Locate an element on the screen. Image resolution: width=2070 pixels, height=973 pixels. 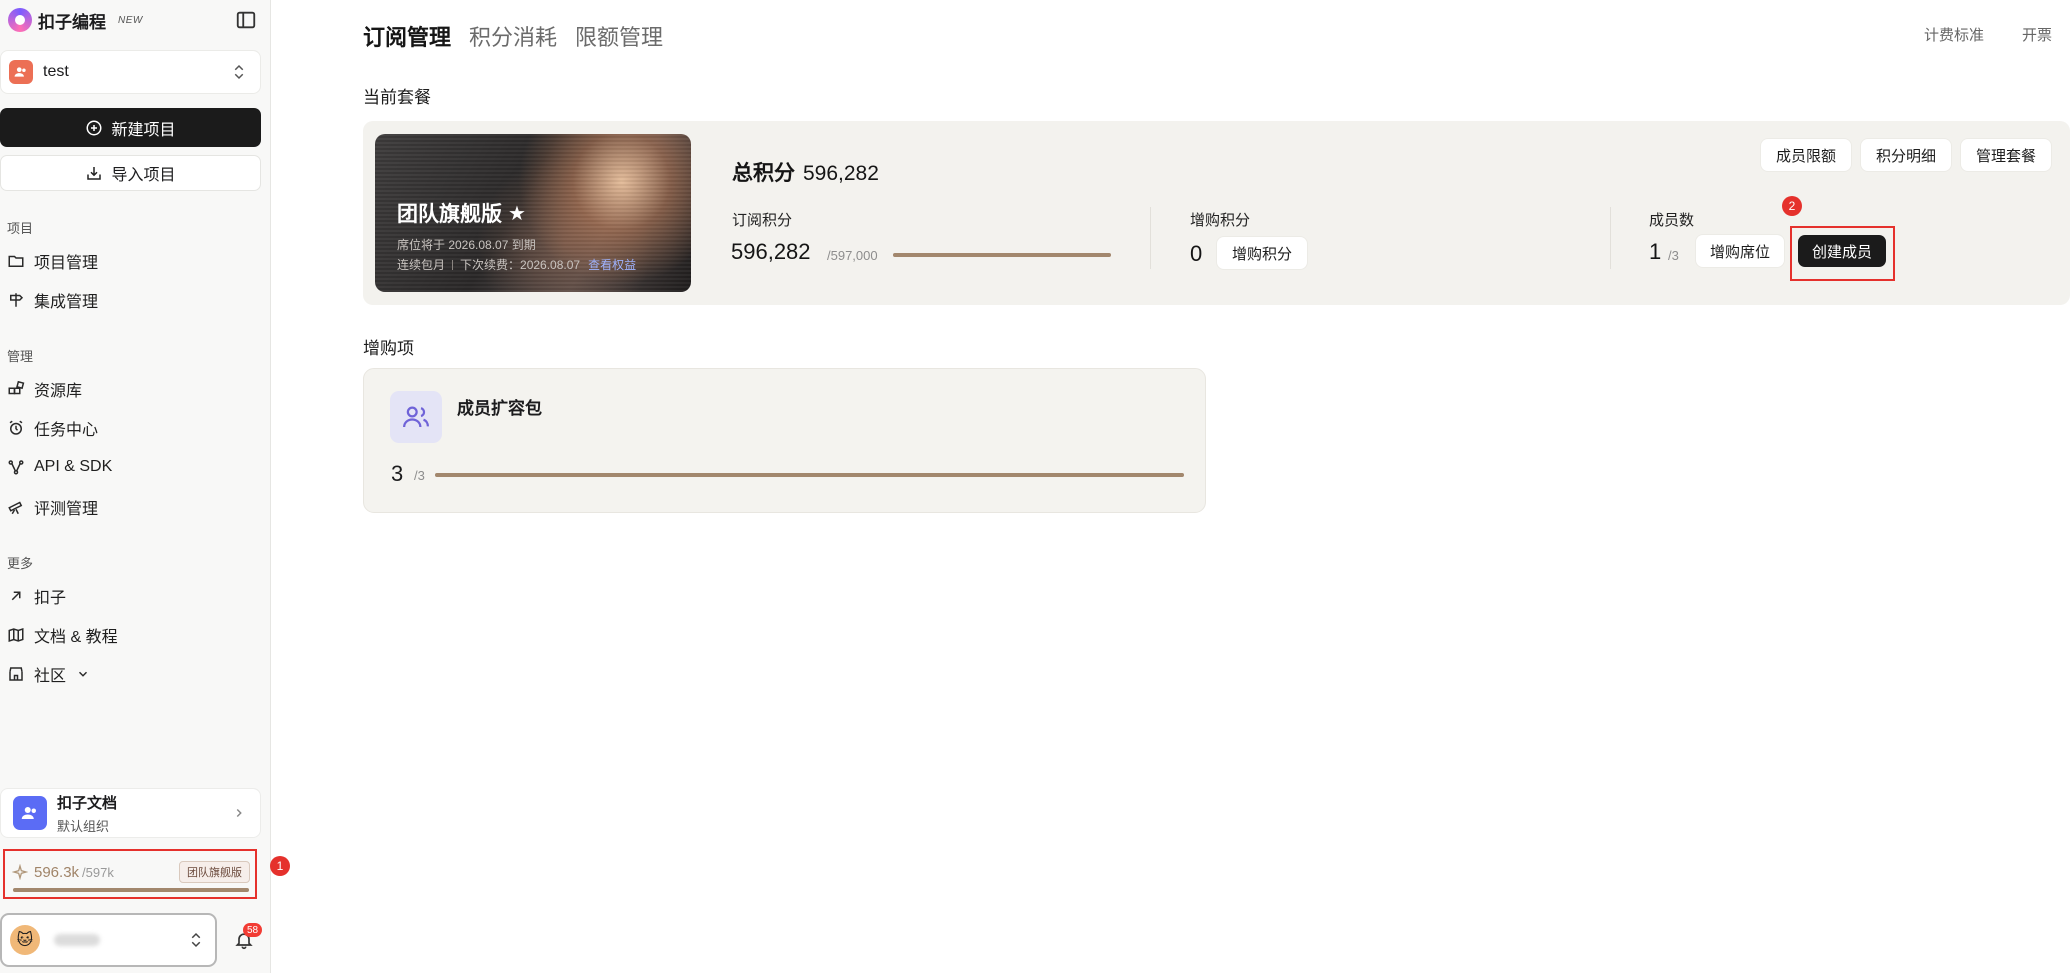
brand-name: 扣子编程 is located at coordinates (72, 22).